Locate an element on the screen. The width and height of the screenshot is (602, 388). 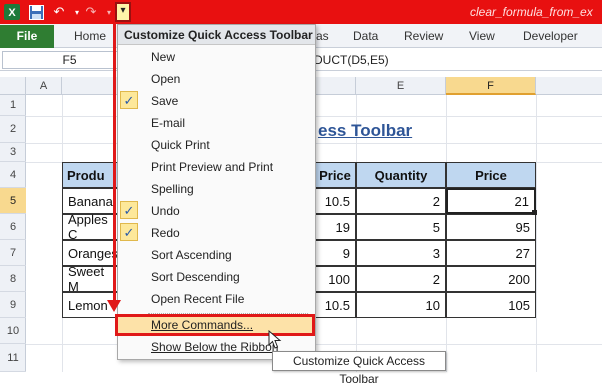
column-header-c-partial is located at coordinates (336, 86).